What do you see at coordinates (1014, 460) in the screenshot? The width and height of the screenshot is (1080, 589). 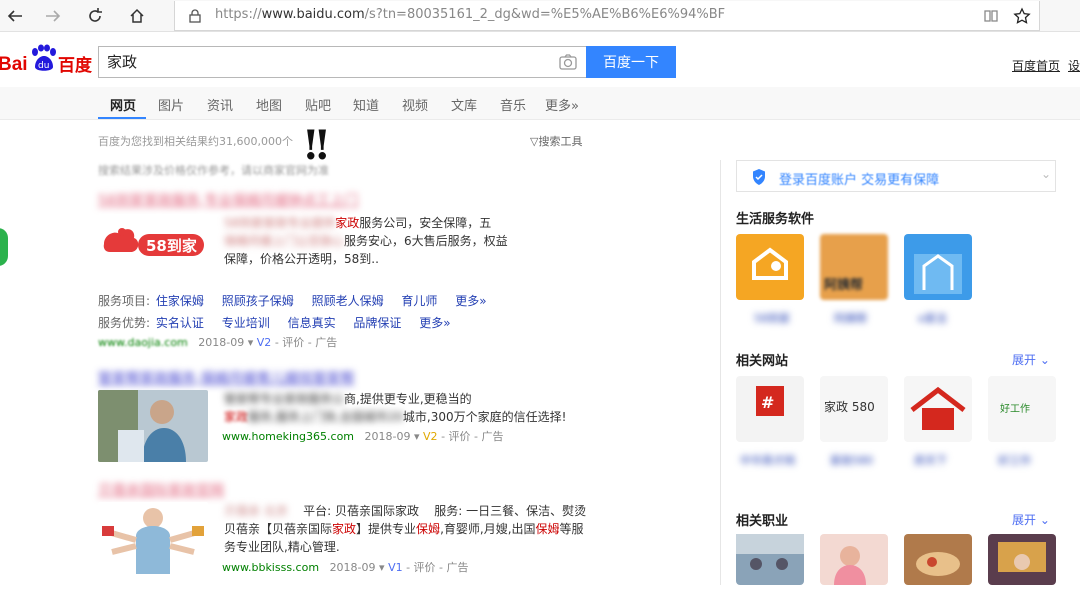 I see `site-label: 好工作` at bounding box center [1014, 460].